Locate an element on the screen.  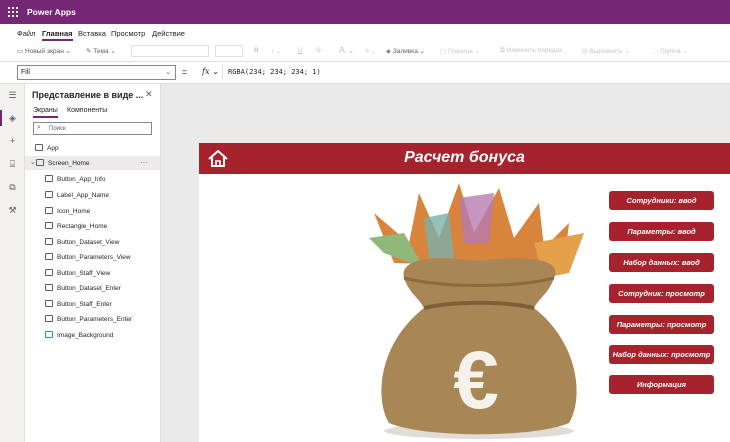
tree-node-app: App is located at coordinates (92, 148).